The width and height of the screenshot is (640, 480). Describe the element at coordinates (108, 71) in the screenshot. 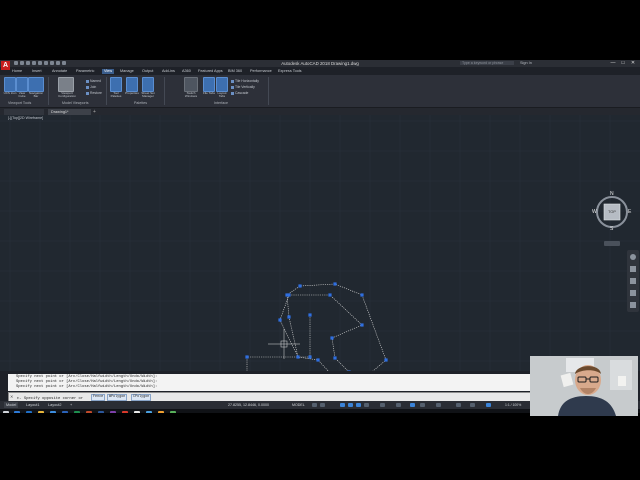

I see `tab-view: View` at that location.